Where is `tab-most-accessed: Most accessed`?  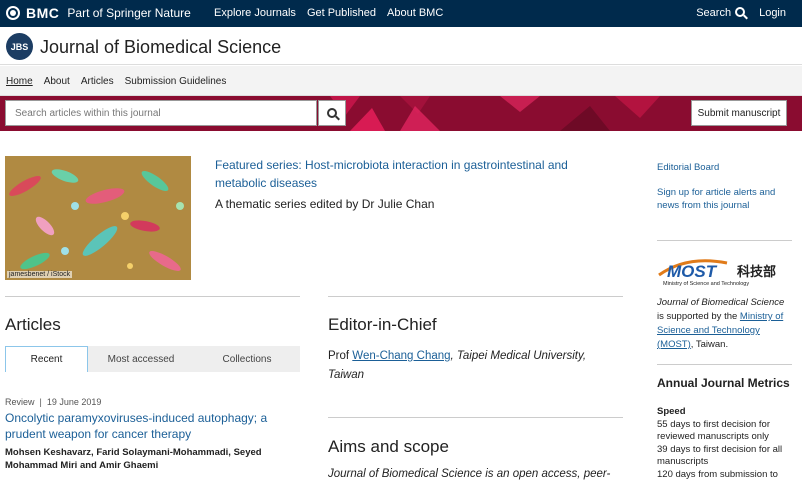 tab-most-accessed: Most accessed is located at coordinates (141, 359).